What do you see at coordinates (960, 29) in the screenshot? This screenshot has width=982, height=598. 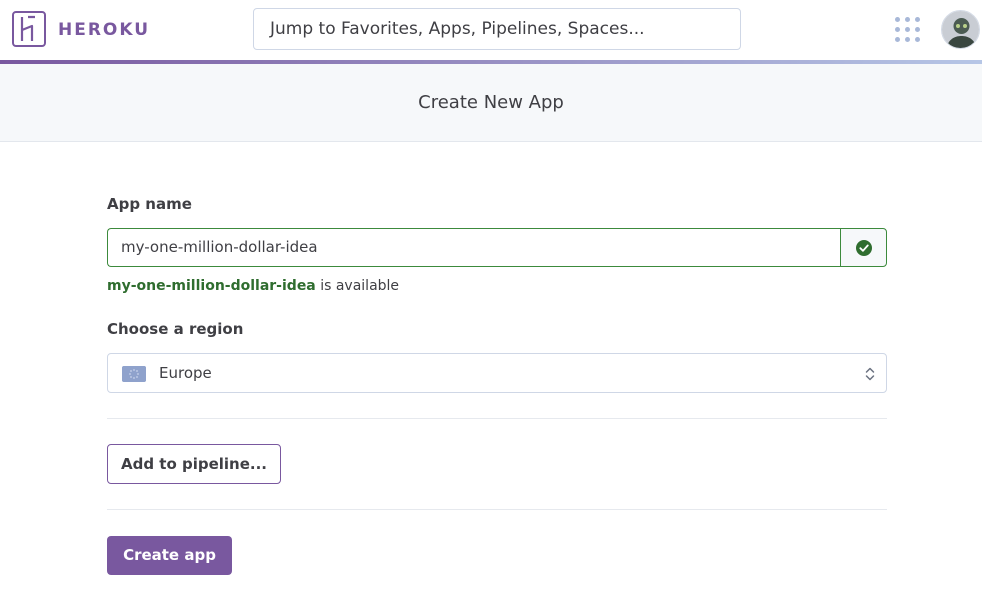 I see `user-avatar` at bounding box center [960, 29].